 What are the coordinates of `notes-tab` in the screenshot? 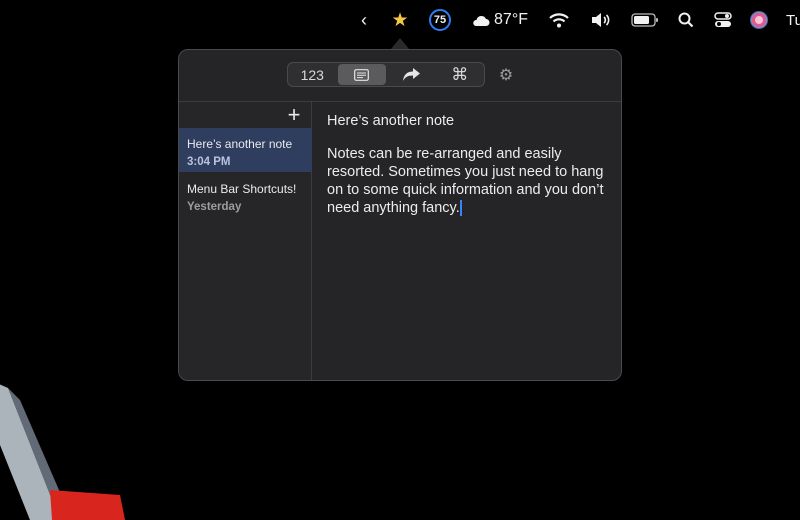 It's located at (361, 74).